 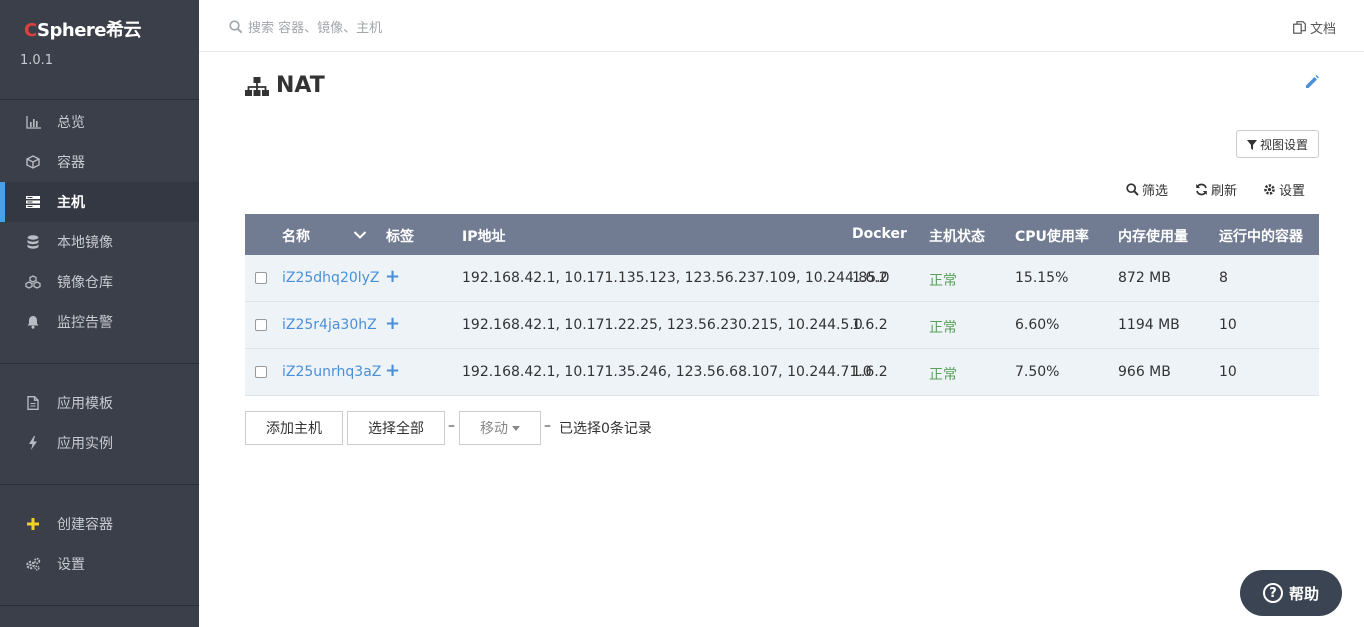 I want to click on host-name-link: iZ25dhq20lyZ, so click(x=331, y=278).